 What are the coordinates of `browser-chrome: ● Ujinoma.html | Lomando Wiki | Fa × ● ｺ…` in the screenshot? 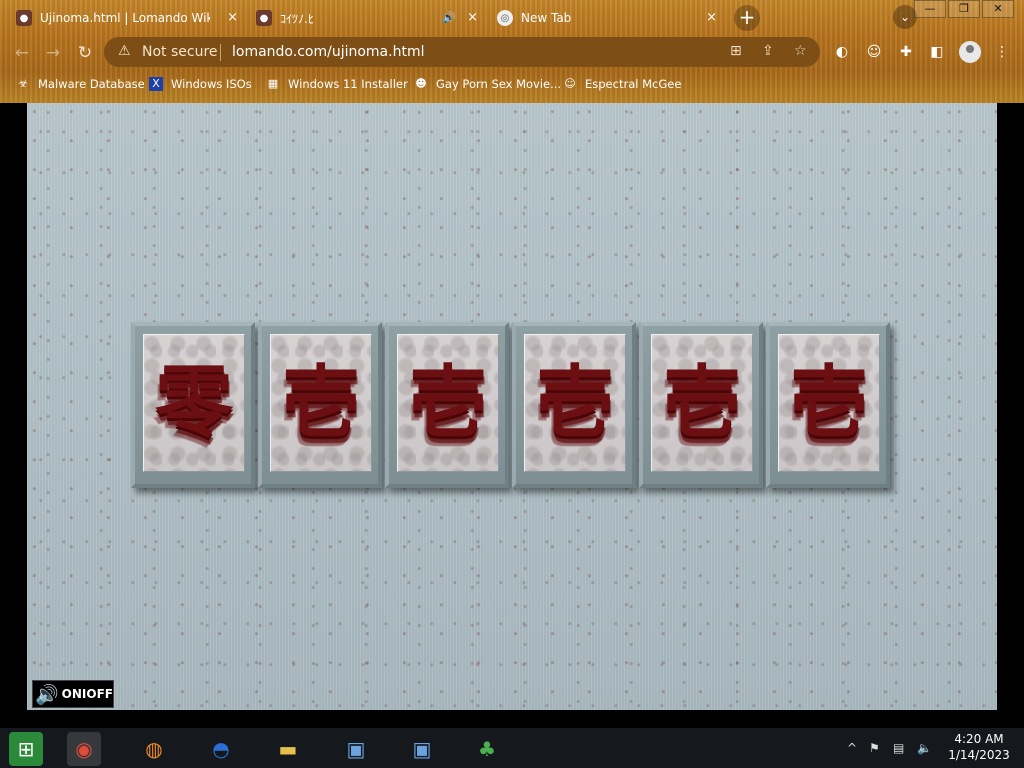 It's located at (512, 51).